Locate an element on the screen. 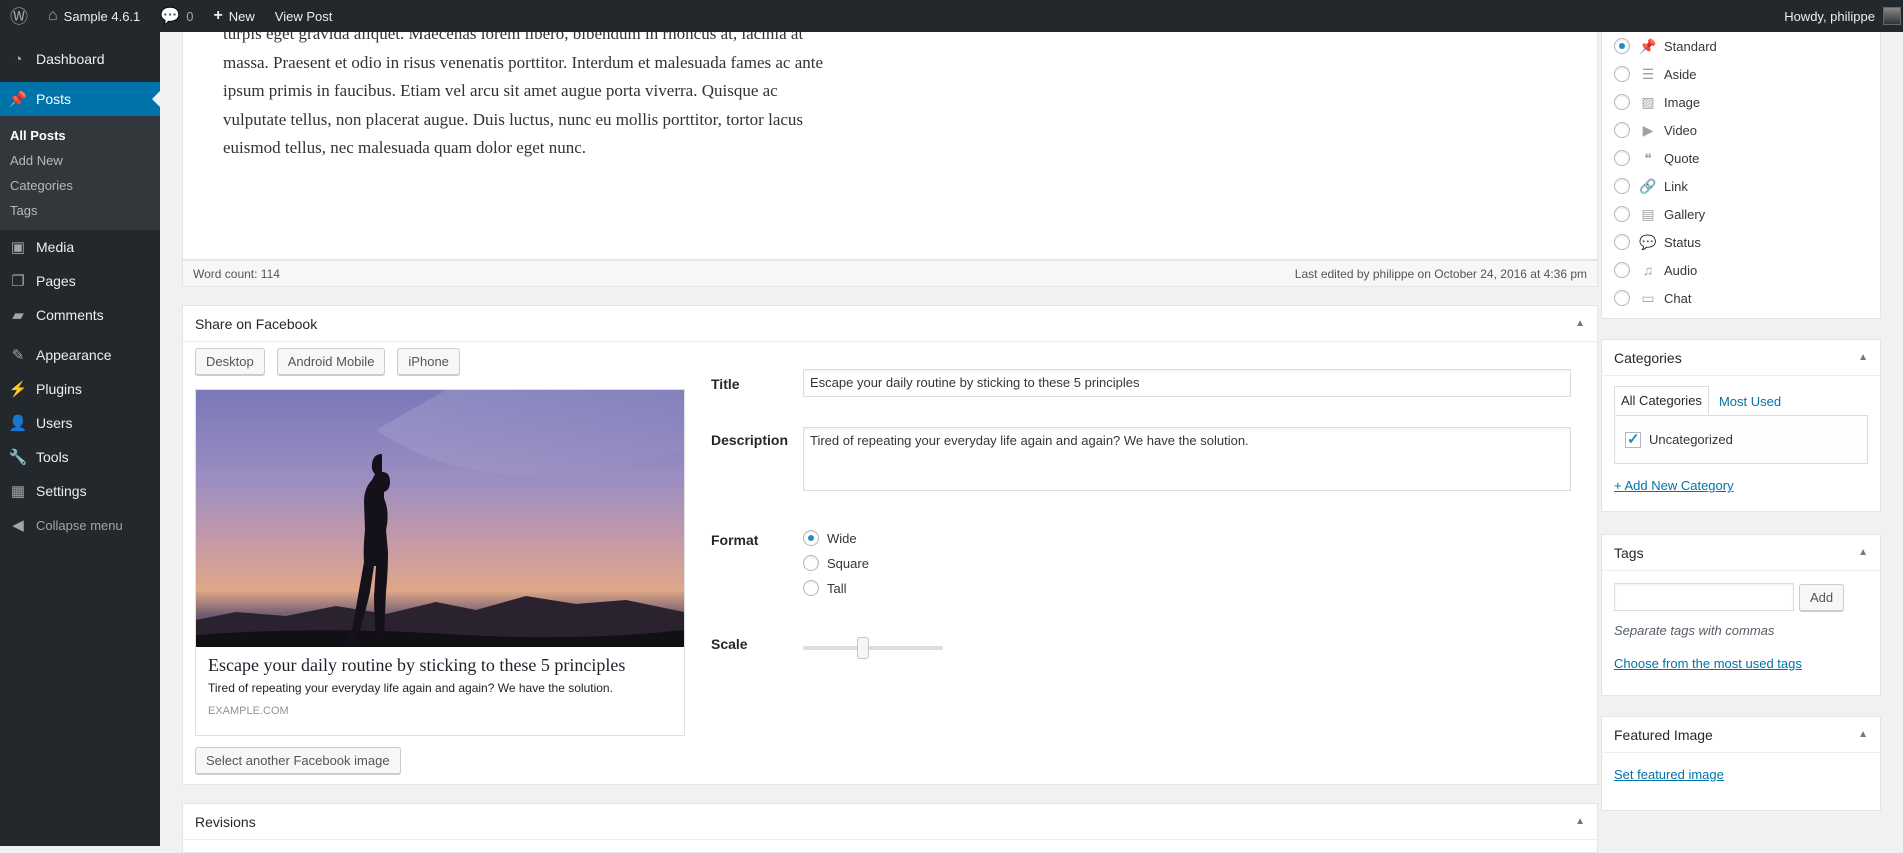 The image size is (1903, 853). iphone-button: iPhone is located at coordinates (428, 361).